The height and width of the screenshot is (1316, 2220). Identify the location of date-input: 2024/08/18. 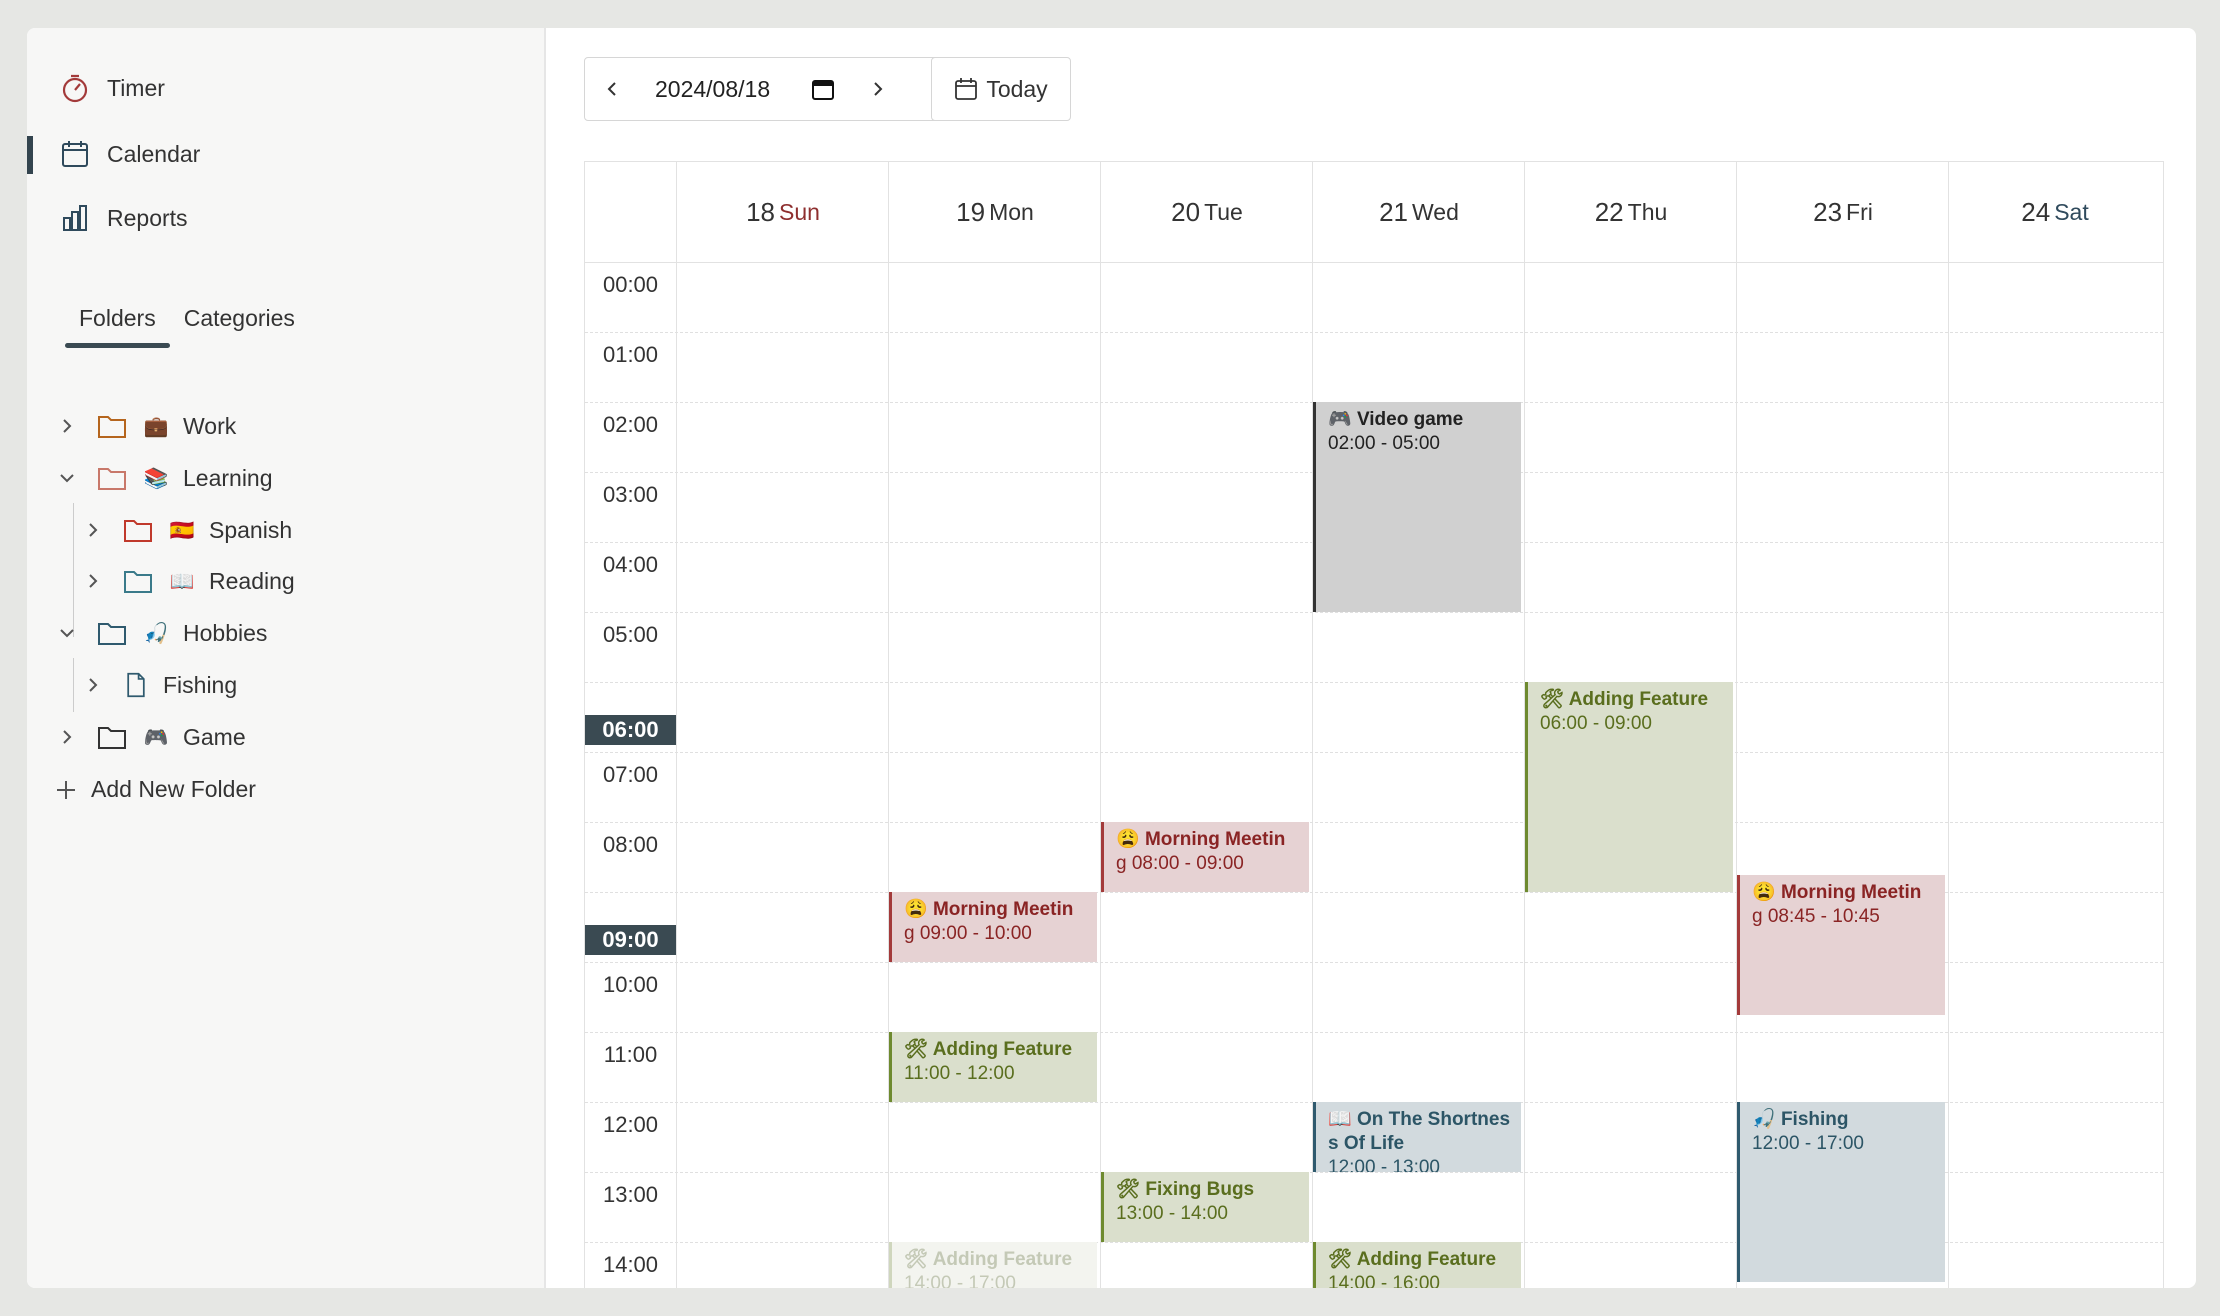
(712, 89).